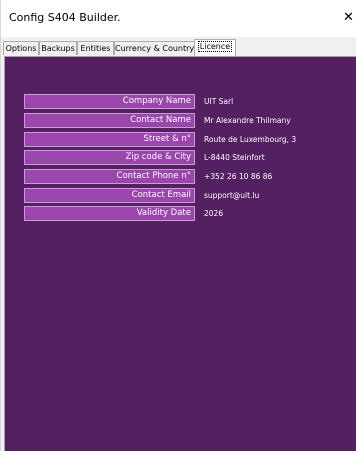 The image size is (356, 451). I want to click on tab-currency-country: Currency & Country, so click(154, 48).